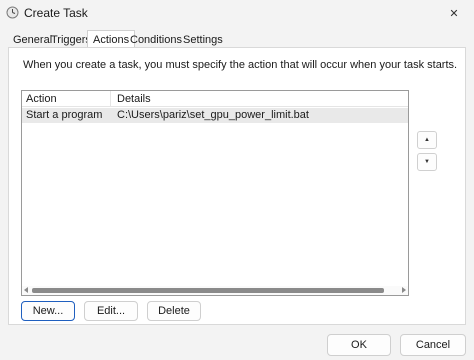 This screenshot has height=360, width=474. What do you see at coordinates (64, 115) in the screenshot?
I see `row-action: Start a program` at bounding box center [64, 115].